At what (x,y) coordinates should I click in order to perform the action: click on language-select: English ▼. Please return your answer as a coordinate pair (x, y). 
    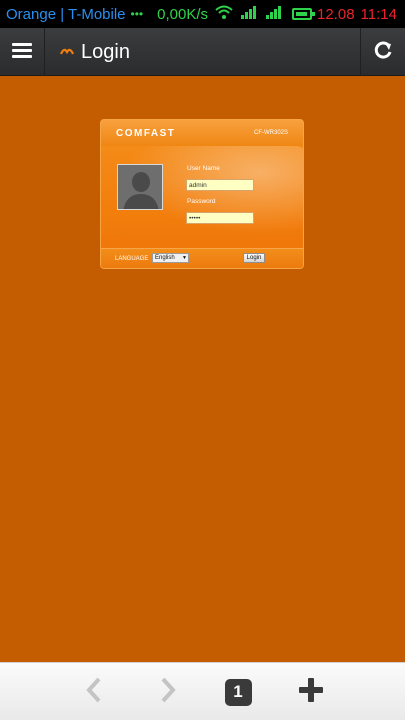
    Looking at the image, I should click on (170, 258).